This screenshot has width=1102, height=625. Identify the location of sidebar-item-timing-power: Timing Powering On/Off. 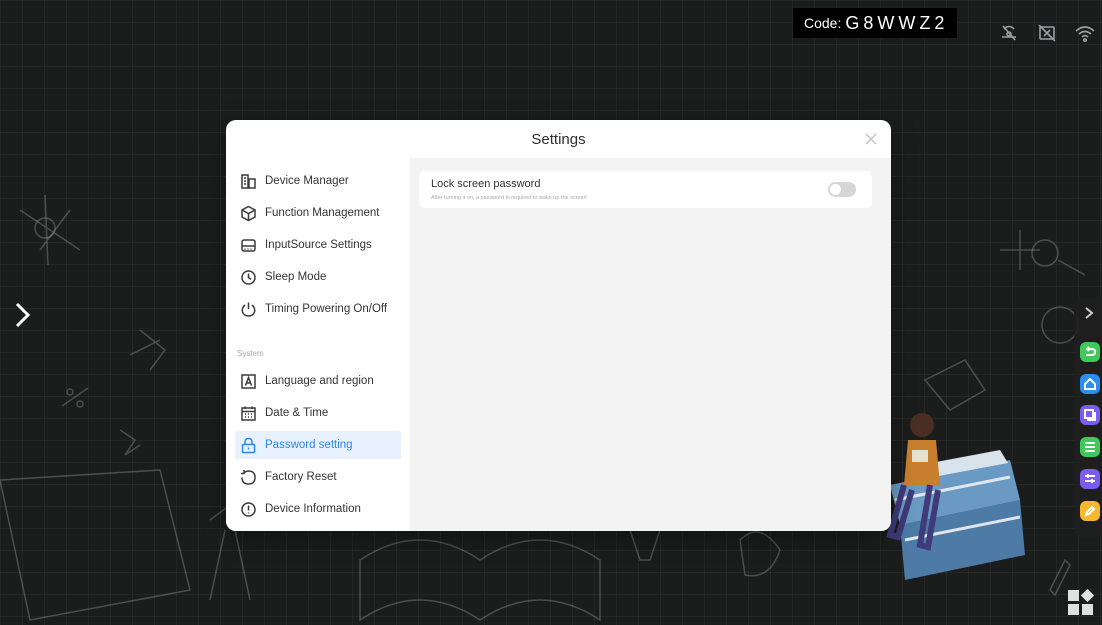
(318, 309).